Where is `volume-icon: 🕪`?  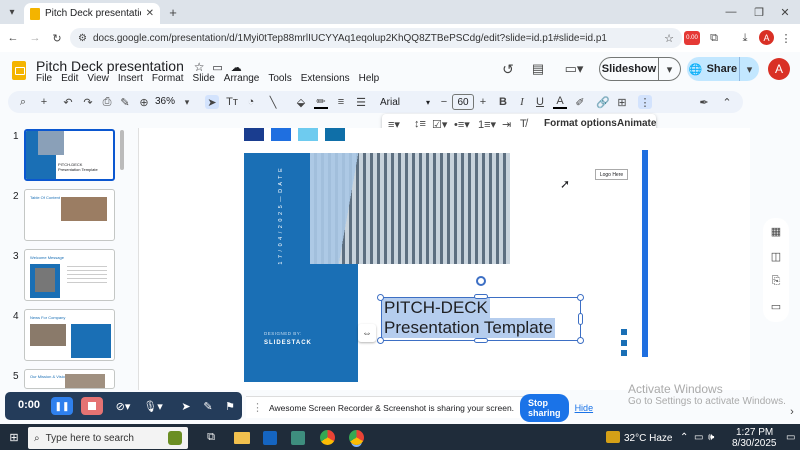
volume-icon: 🕪 is located at coordinates (711, 437).